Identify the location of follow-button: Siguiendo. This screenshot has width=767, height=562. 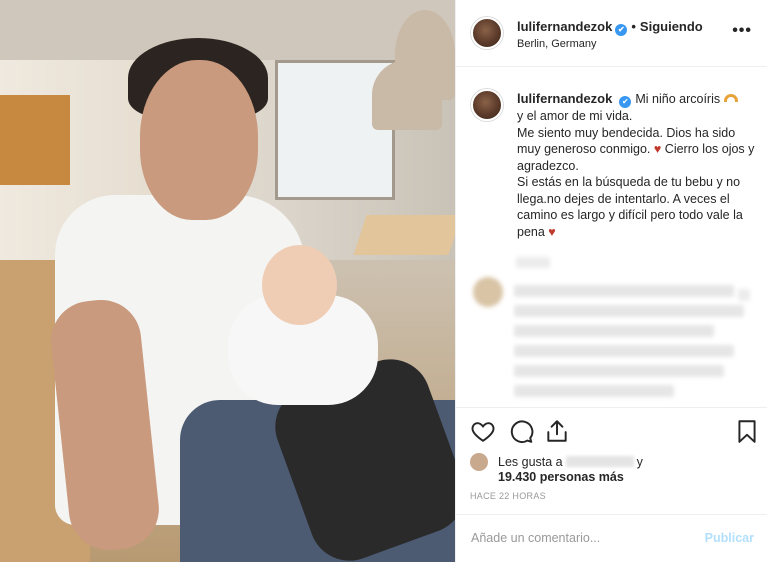
(671, 26).